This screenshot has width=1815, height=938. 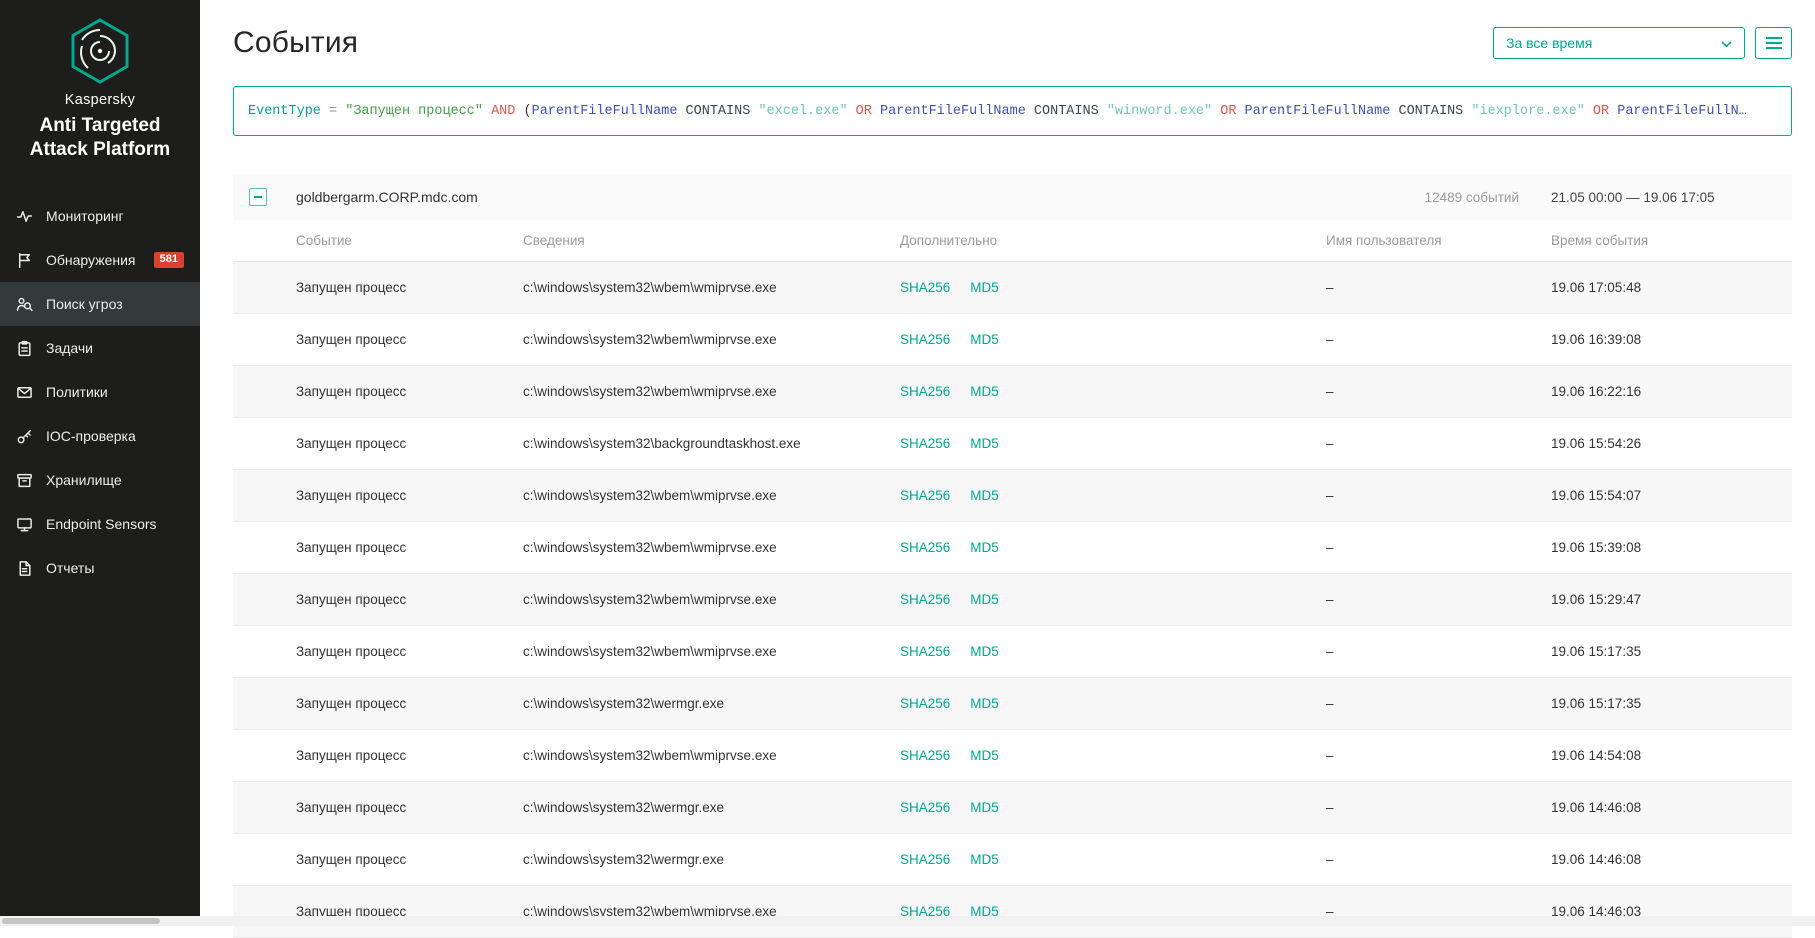 What do you see at coordinates (387, 197) in the screenshot?
I see `group-host-name: goldbergarm.CORP.mdc.com` at bounding box center [387, 197].